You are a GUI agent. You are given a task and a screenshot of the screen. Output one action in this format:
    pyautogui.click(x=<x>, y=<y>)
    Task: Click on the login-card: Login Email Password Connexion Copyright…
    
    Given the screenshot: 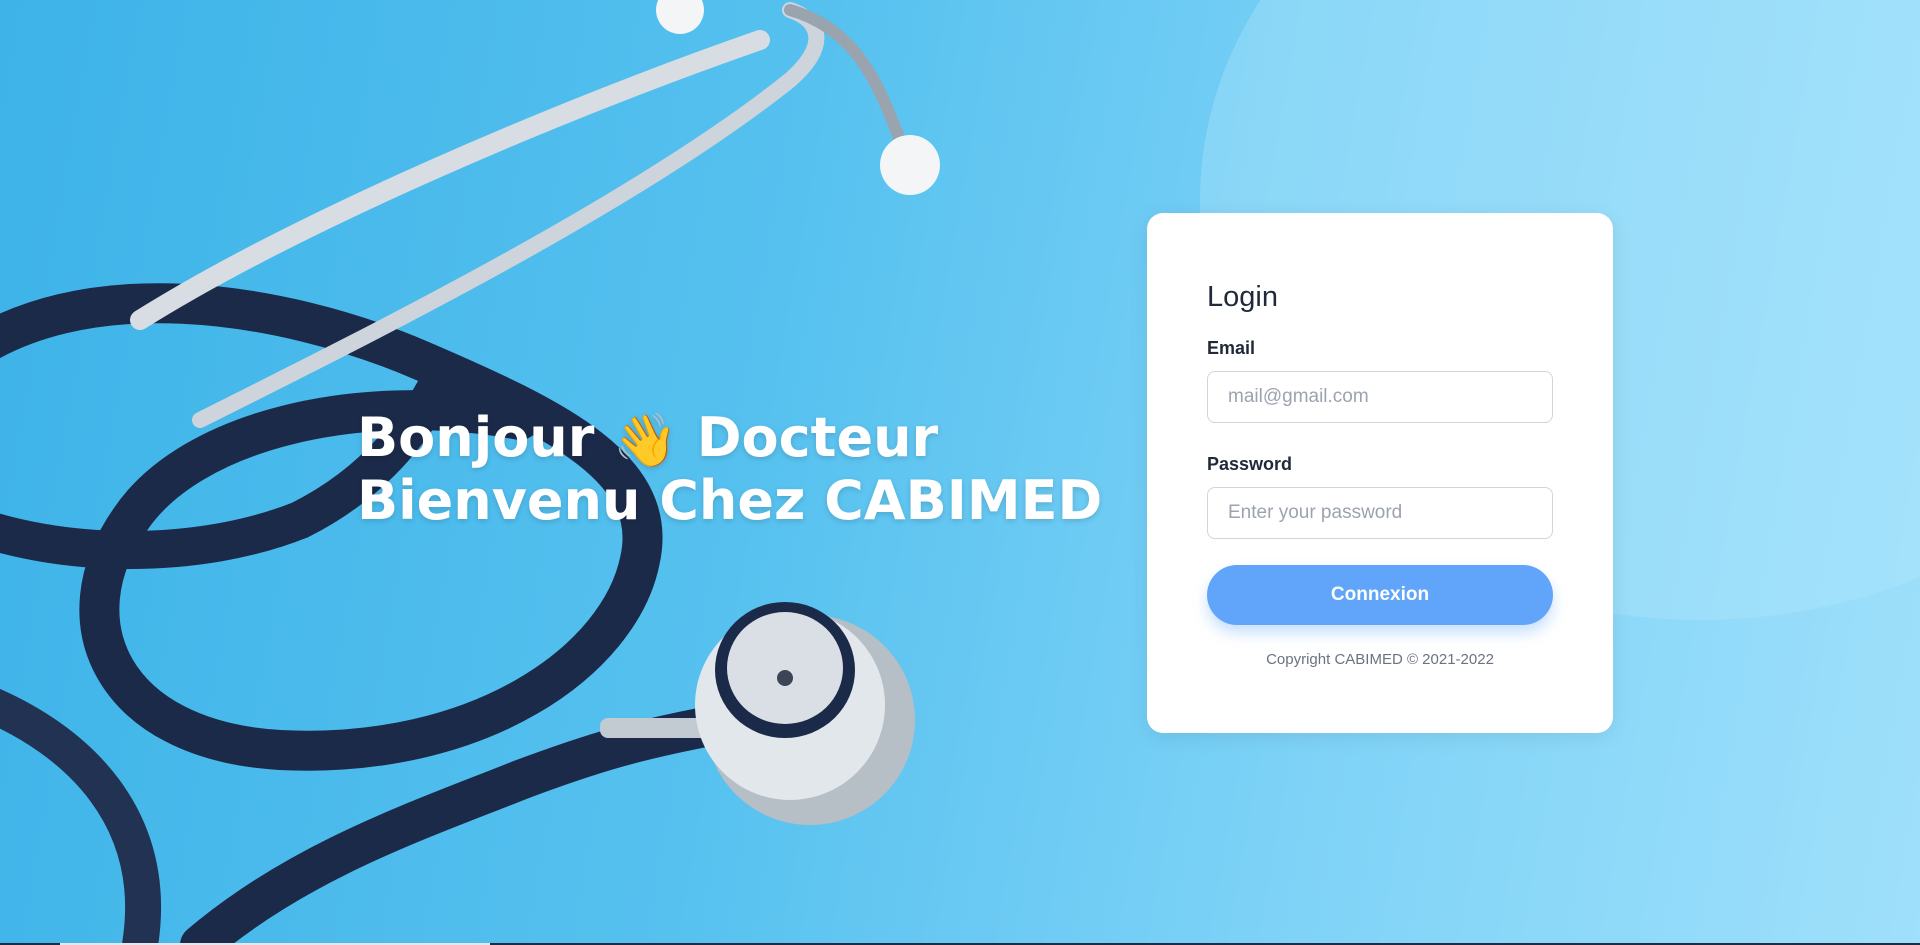 What is the action you would take?
    pyautogui.click(x=1380, y=473)
    